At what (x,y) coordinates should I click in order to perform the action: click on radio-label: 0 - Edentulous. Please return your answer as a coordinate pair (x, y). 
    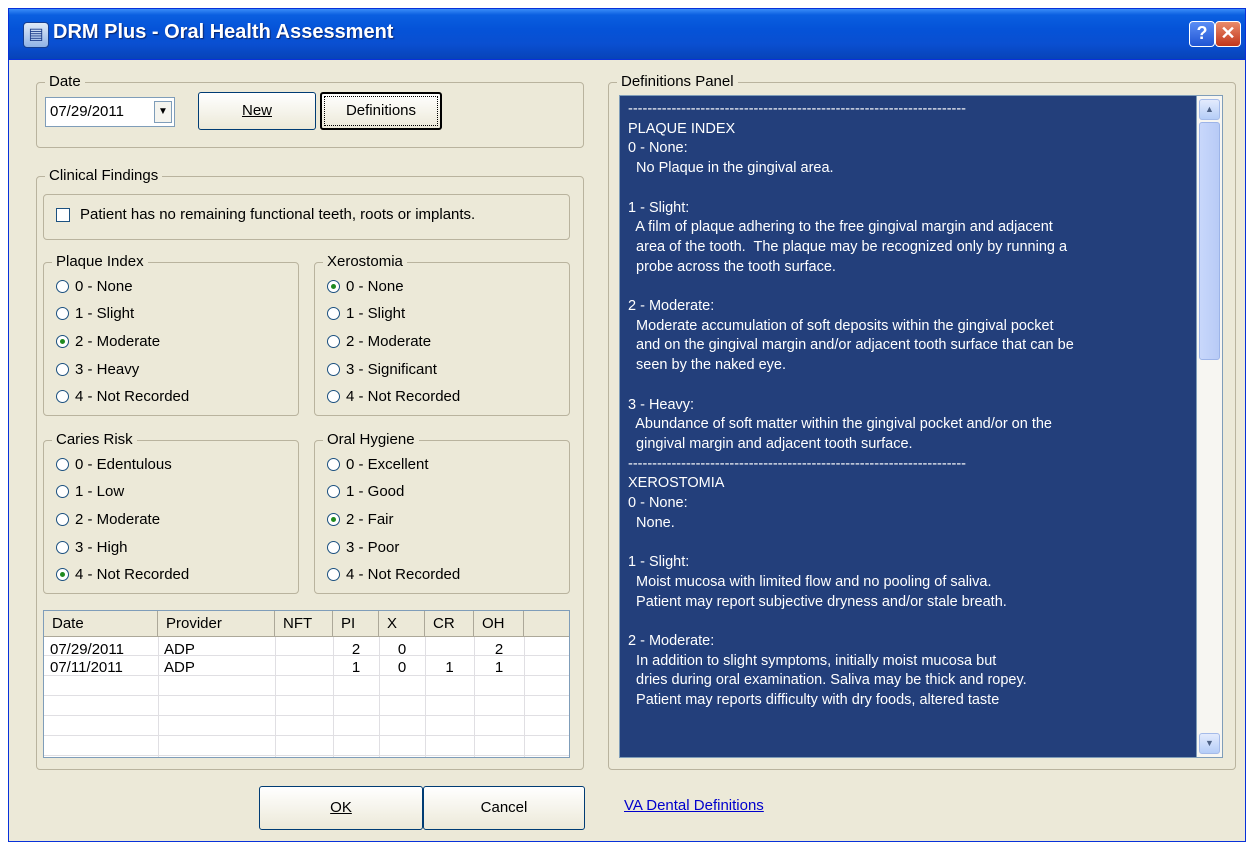
    Looking at the image, I should click on (123, 464).